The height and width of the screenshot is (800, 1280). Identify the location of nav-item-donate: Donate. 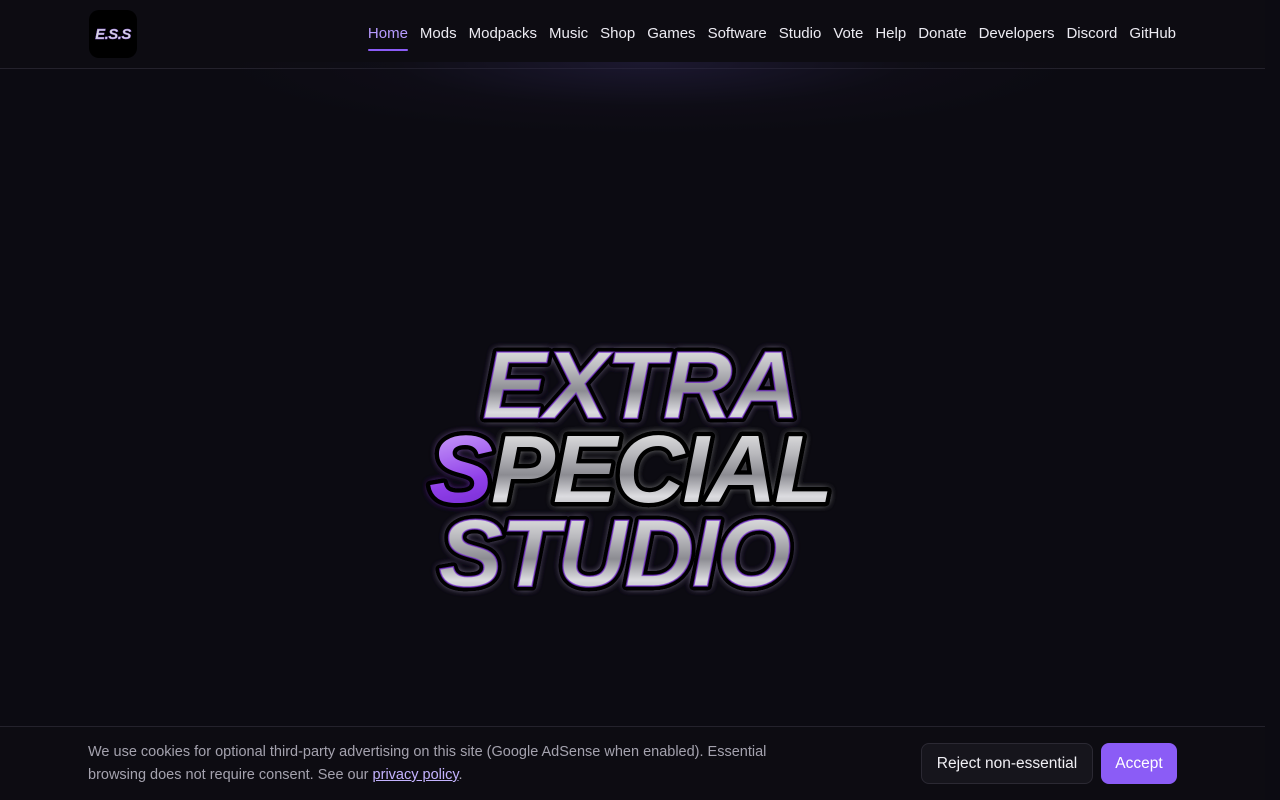
(942, 34).